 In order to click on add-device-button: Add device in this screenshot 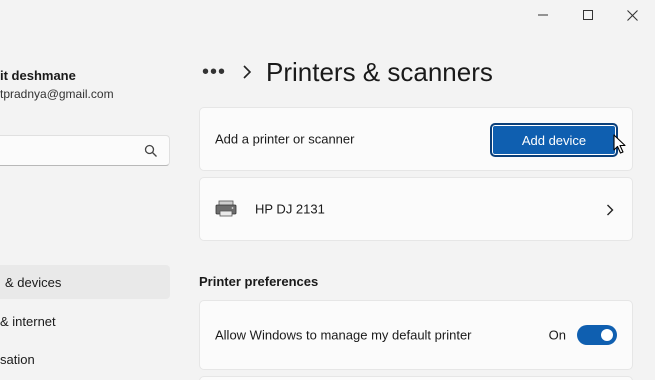, I will do `click(554, 140)`.